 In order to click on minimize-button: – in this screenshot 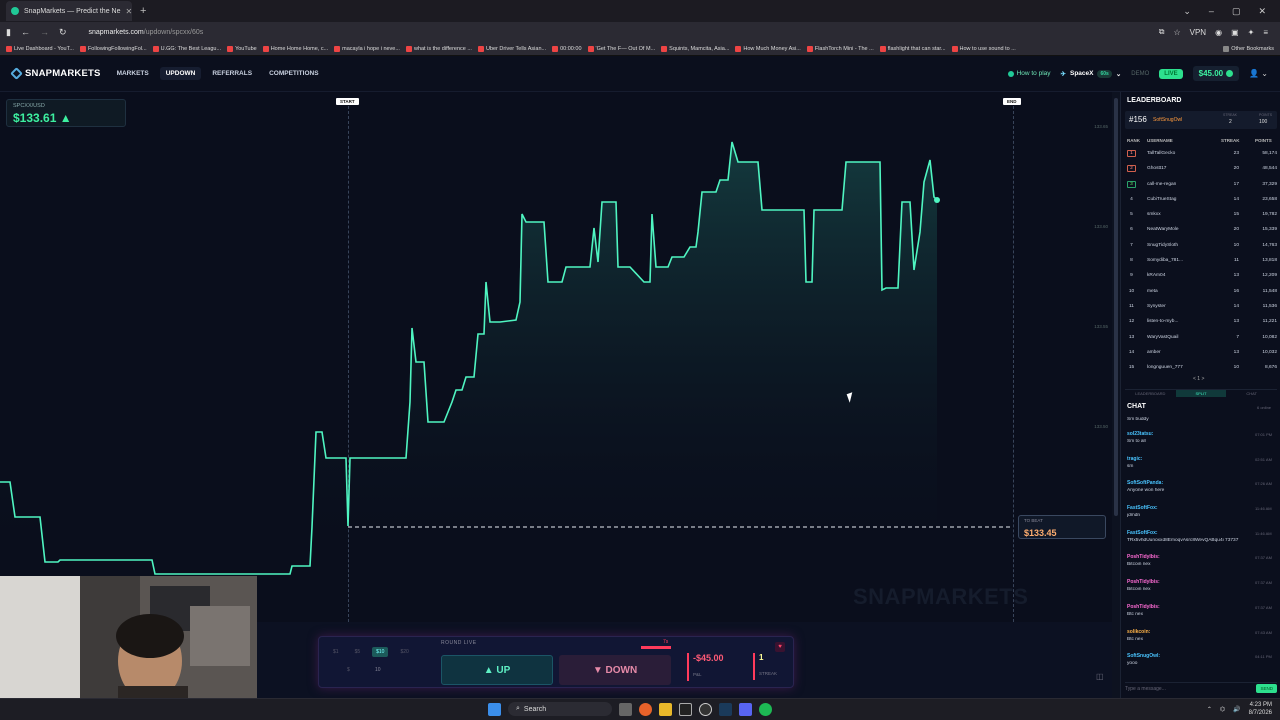, I will do `click(1211, 11)`.